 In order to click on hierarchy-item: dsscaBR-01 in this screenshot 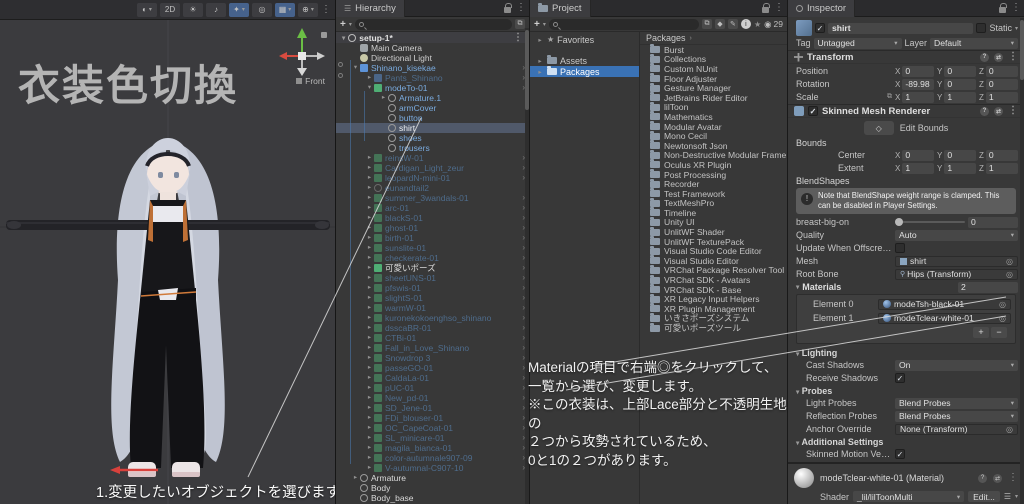, I will do `click(432, 328)`.